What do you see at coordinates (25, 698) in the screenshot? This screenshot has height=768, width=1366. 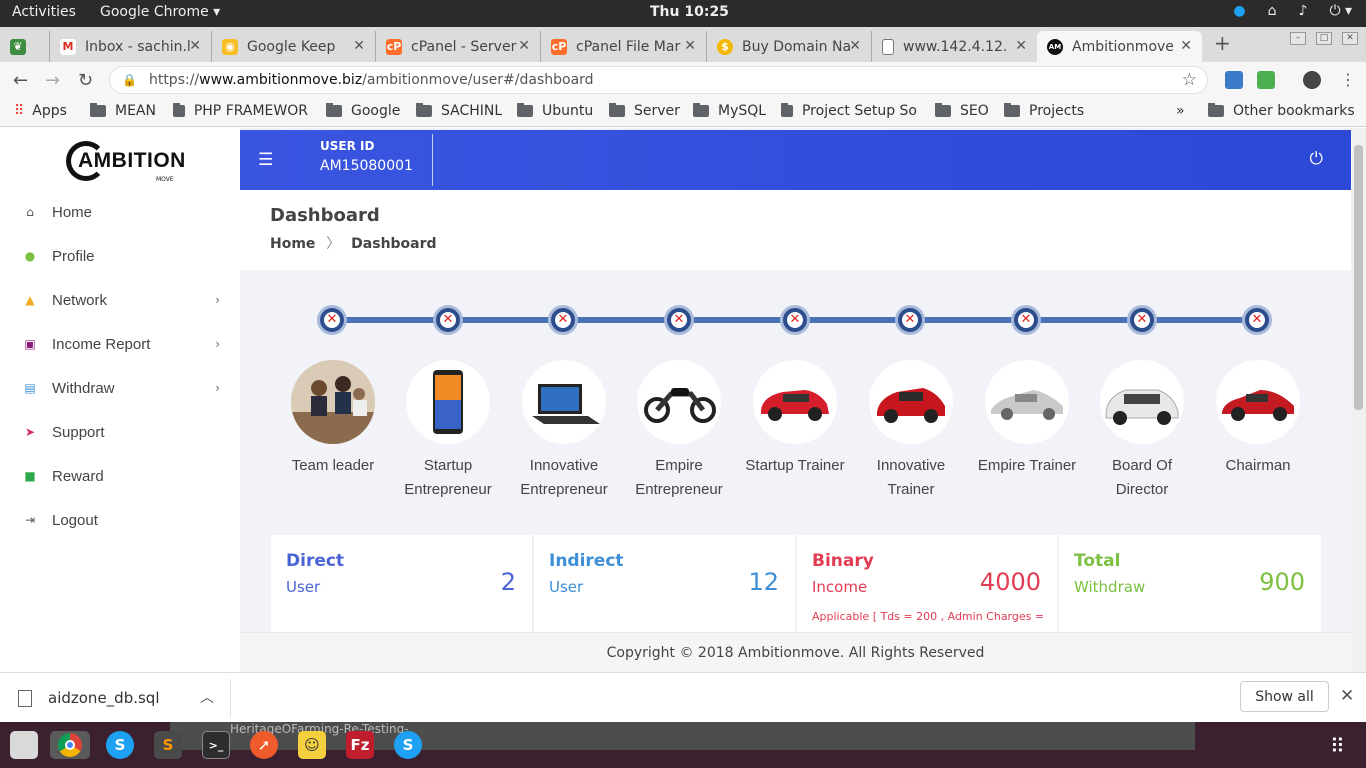 I see `file-icon` at bounding box center [25, 698].